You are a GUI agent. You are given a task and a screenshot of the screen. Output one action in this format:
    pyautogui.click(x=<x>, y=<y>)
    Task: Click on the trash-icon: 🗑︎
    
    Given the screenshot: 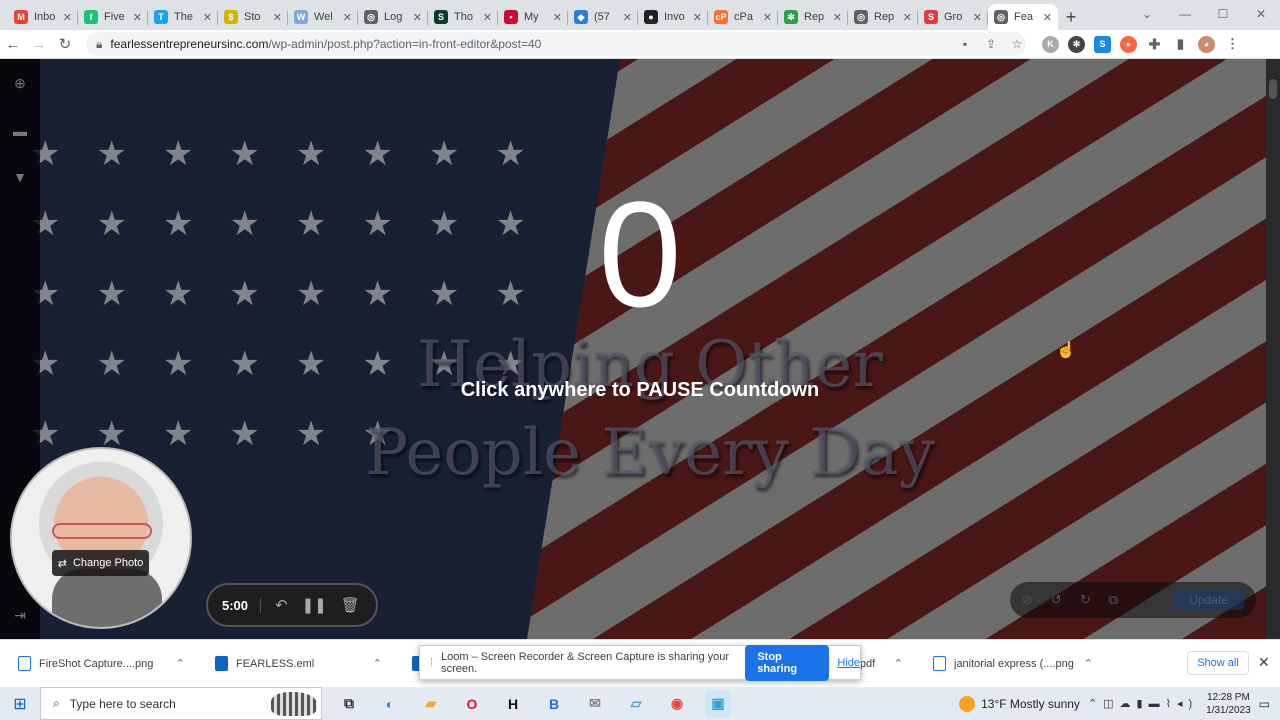 What is the action you would take?
    pyautogui.click(x=350, y=605)
    